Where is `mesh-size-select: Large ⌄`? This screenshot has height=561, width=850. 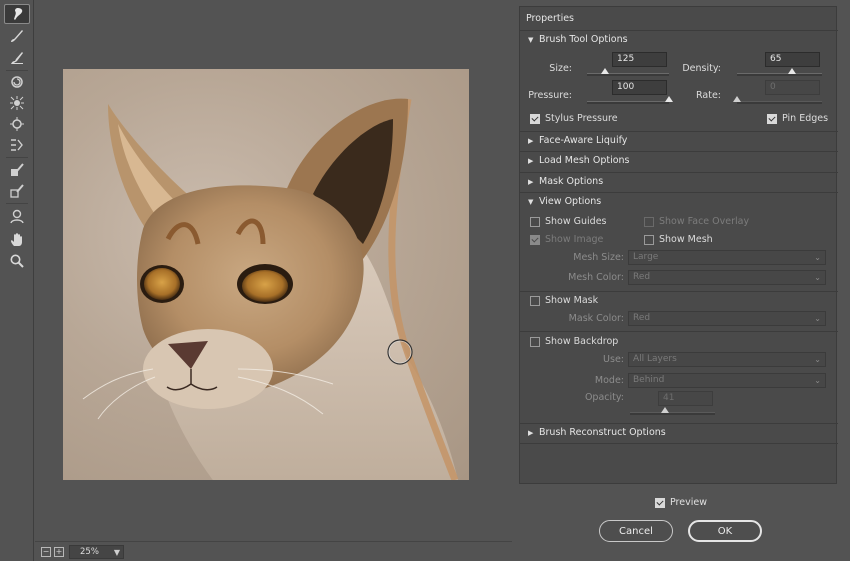
mesh-size-select: Large ⌄ is located at coordinates (727, 257).